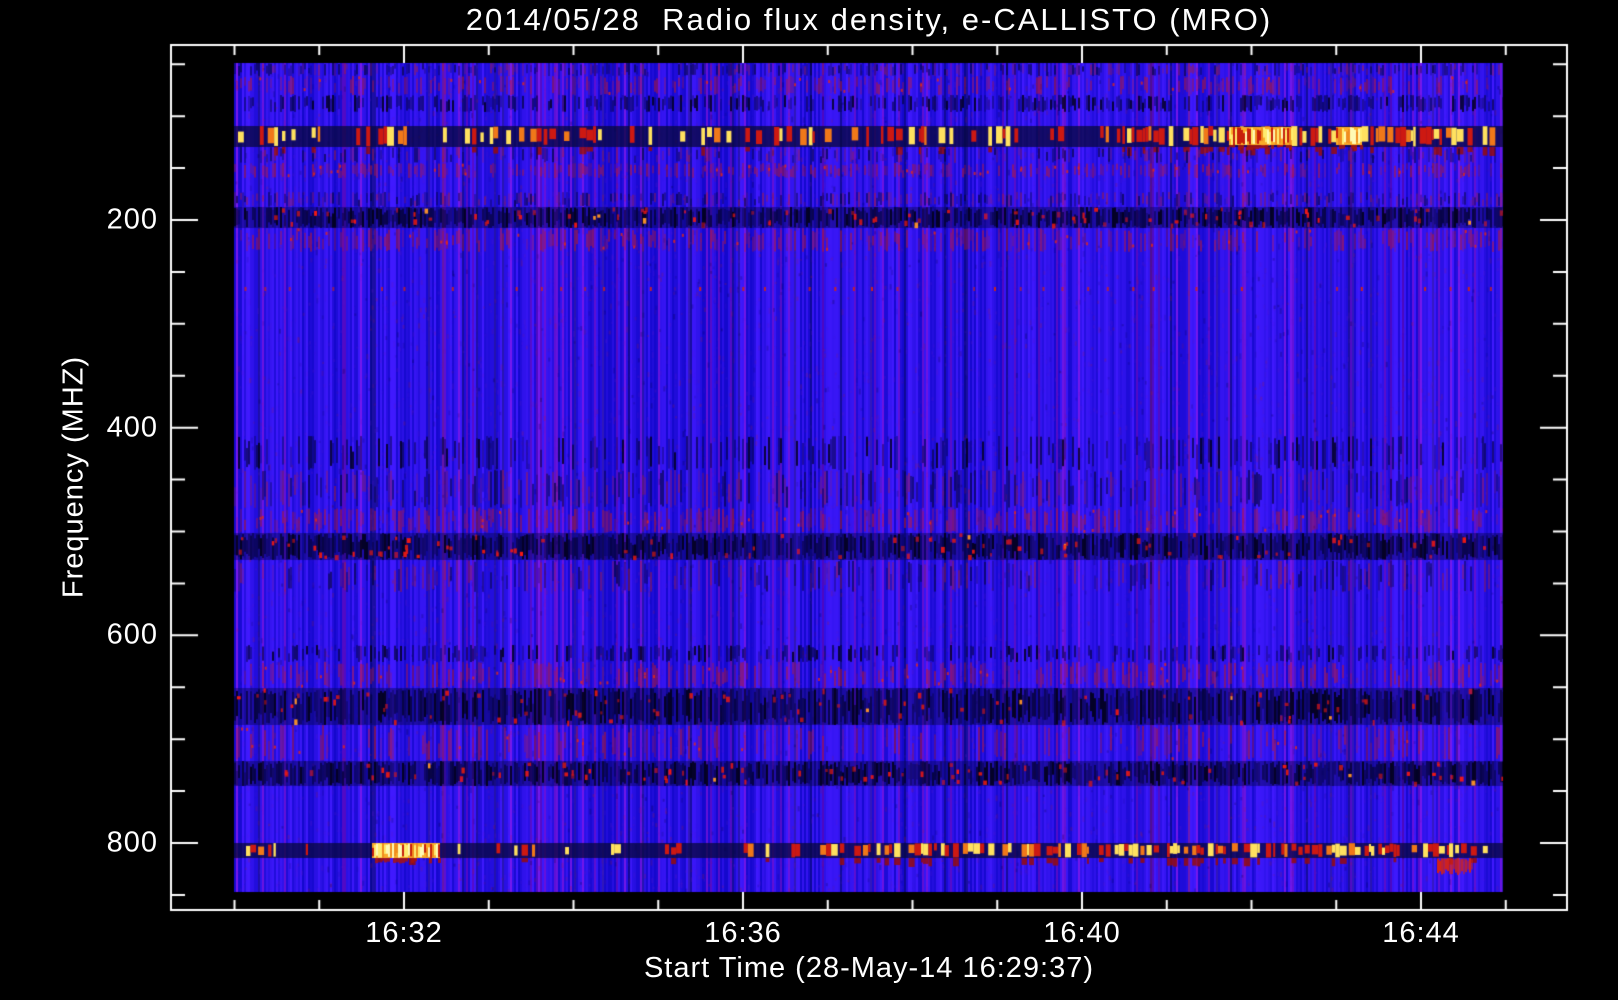 Image resolution: width=1618 pixels, height=1000 pixels. I want to click on y-tick-label: 200, so click(132, 219).